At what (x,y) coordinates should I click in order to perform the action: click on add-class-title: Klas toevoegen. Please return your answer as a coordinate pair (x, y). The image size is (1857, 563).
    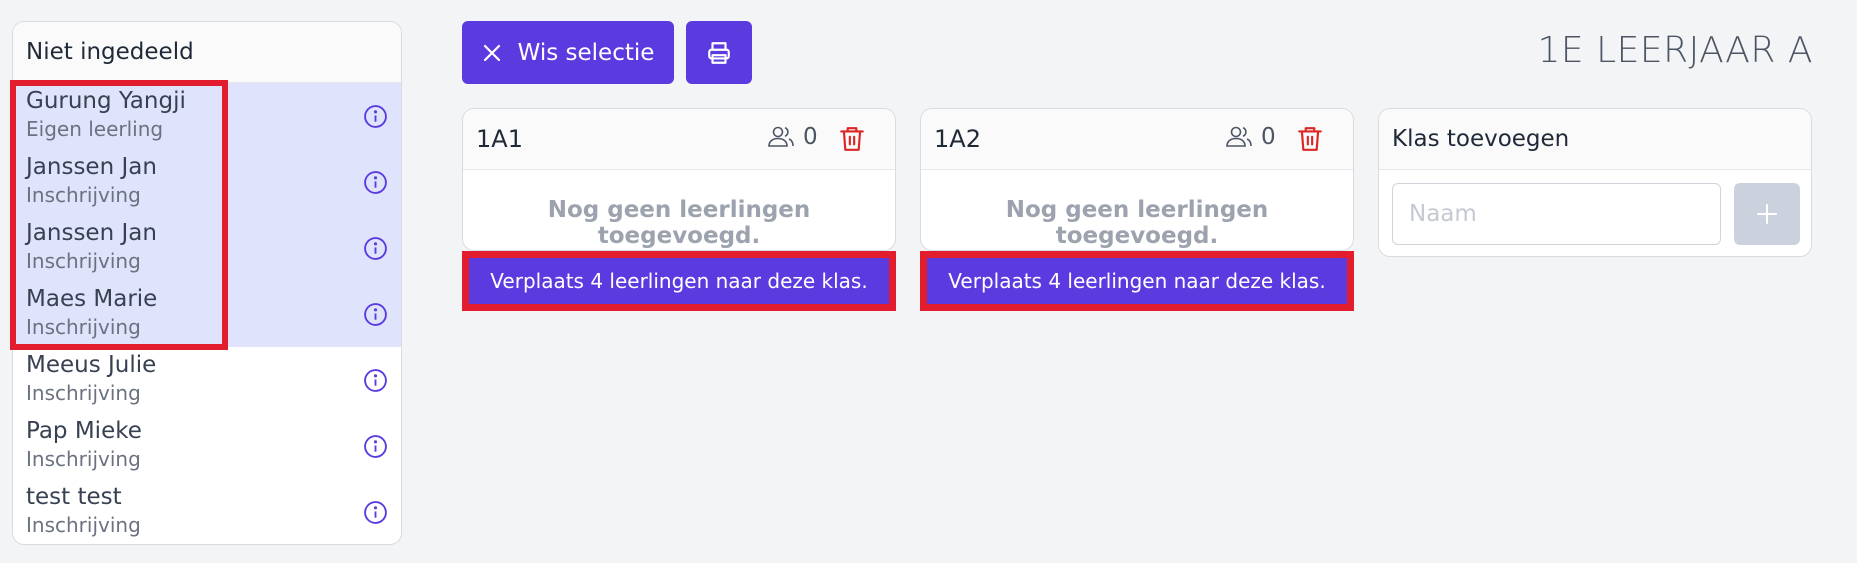
    Looking at the image, I should click on (1595, 139).